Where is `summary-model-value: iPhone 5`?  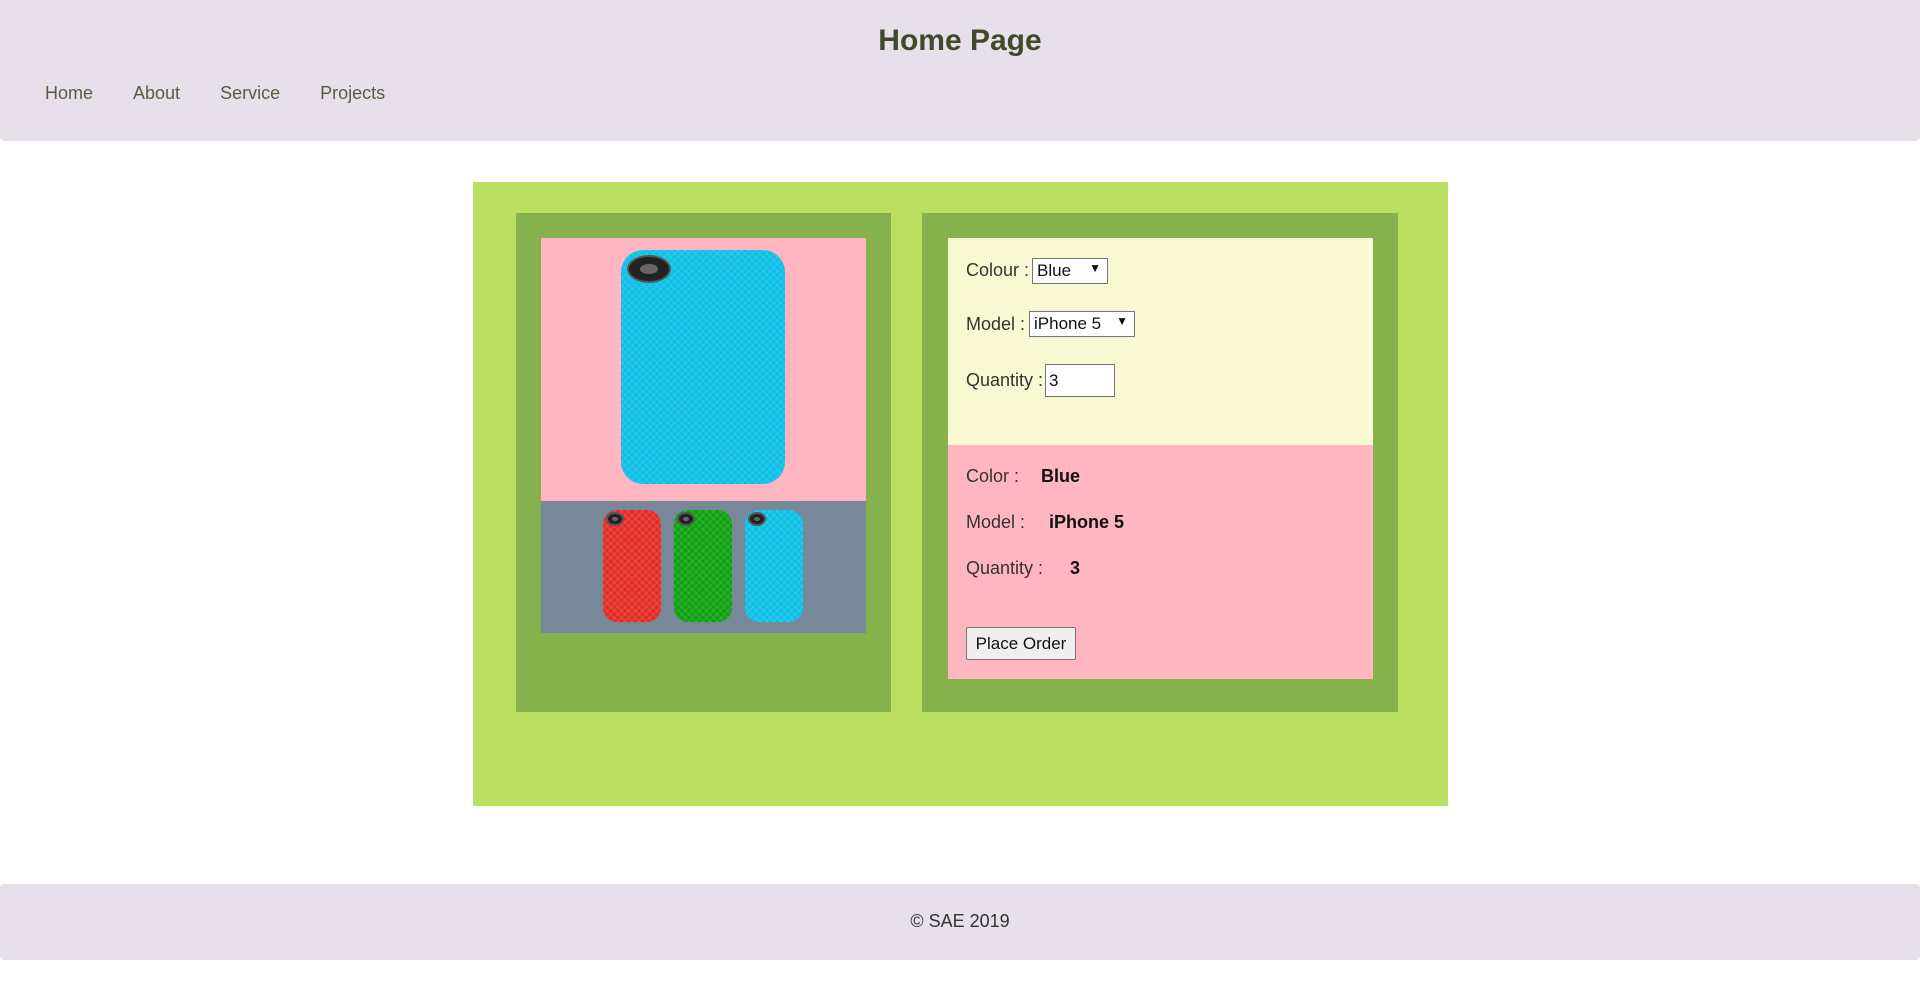
summary-model-value: iPhone 5 is located at coordinates (1087, 522).